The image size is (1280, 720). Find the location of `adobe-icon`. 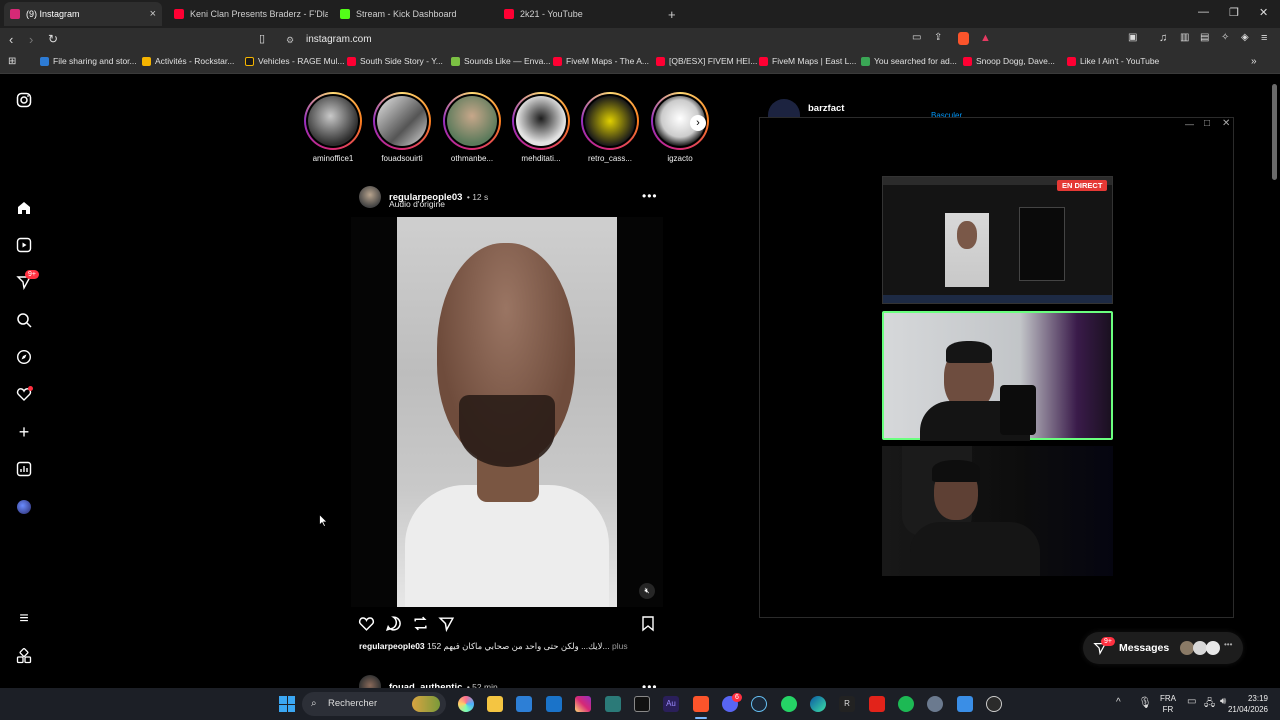

adobe-icon is located at coordinates (877, 704).